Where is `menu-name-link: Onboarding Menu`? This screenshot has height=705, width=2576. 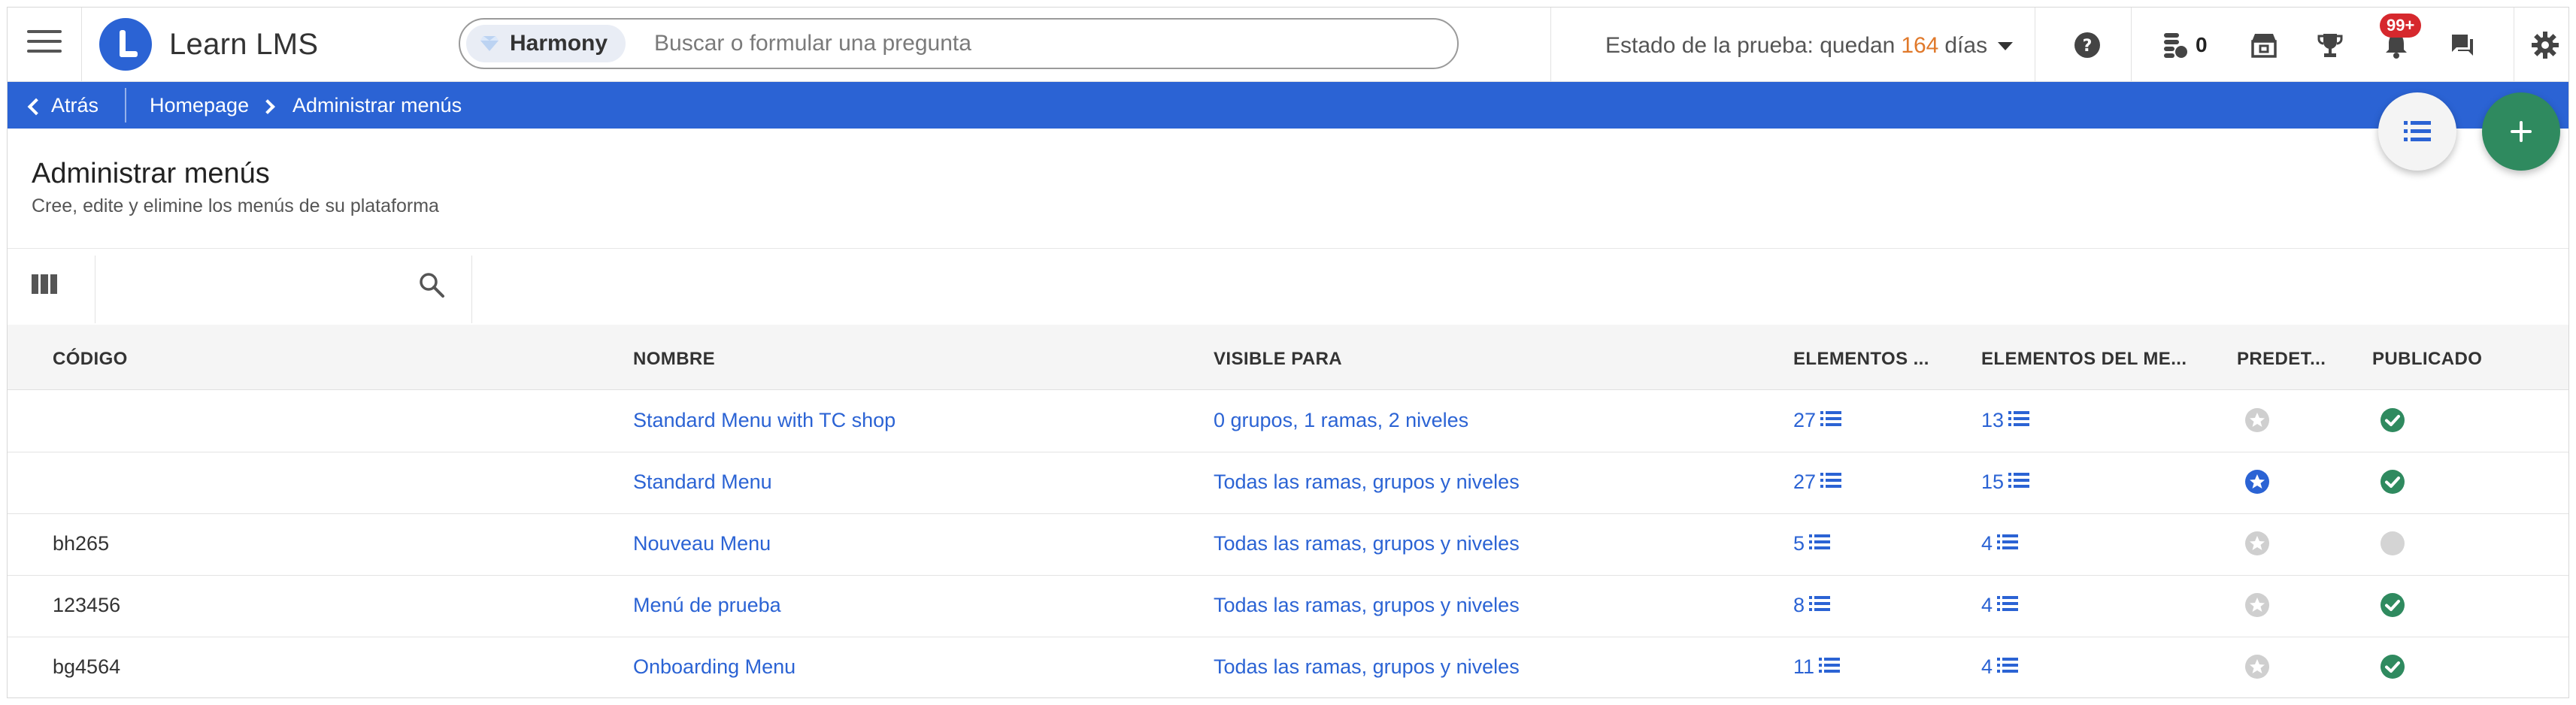
menu-name-link: Onboarding Menu is located at coordinates (714, 667).